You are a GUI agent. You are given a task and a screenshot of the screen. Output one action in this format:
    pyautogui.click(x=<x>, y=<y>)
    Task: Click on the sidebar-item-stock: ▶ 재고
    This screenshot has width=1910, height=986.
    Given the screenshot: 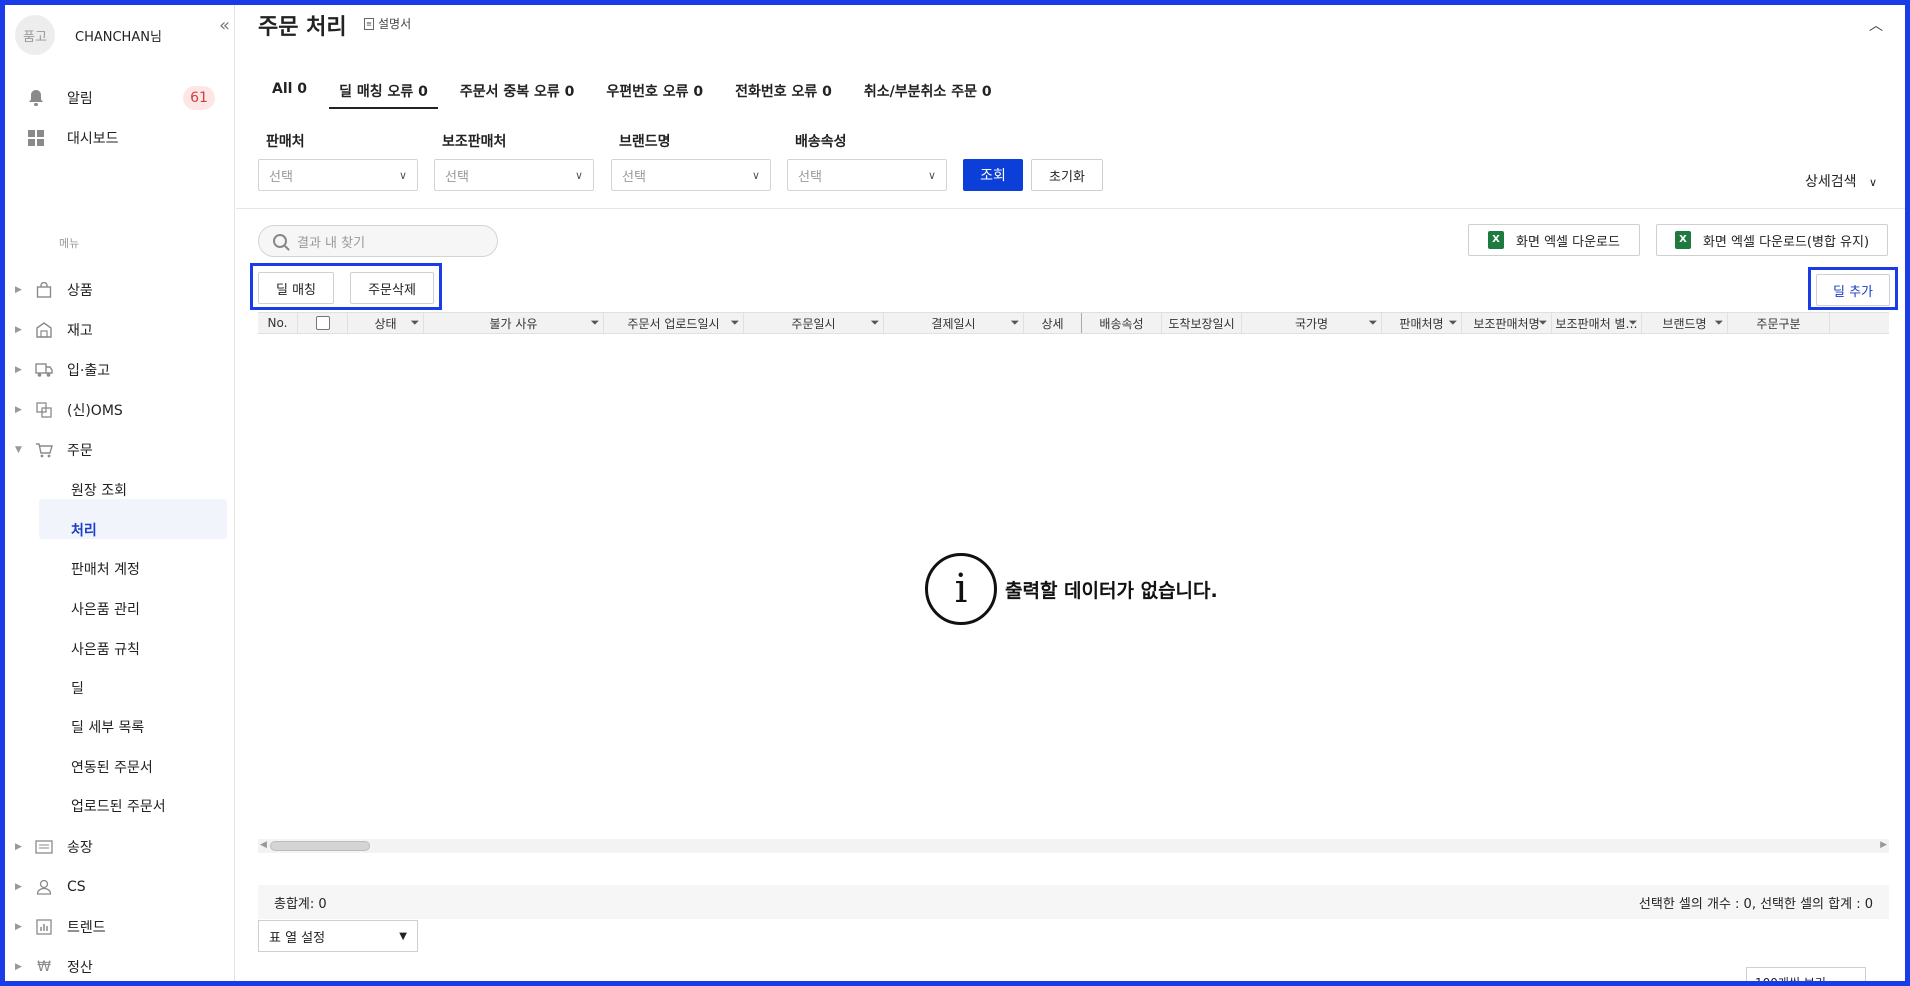 What is the action you would take?
    pyautogui.click(x=120, y=330)
    